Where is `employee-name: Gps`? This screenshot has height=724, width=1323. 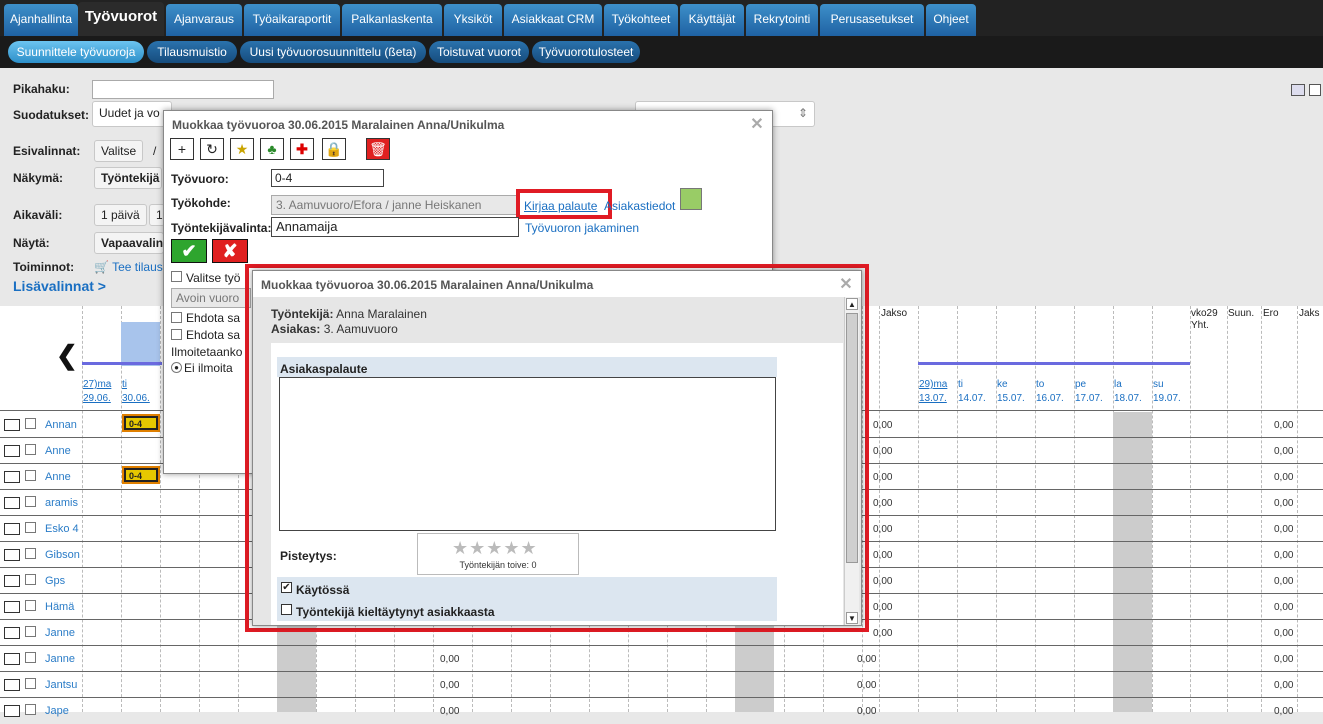
employee-name: Gps is located at coordinates (63, 581).